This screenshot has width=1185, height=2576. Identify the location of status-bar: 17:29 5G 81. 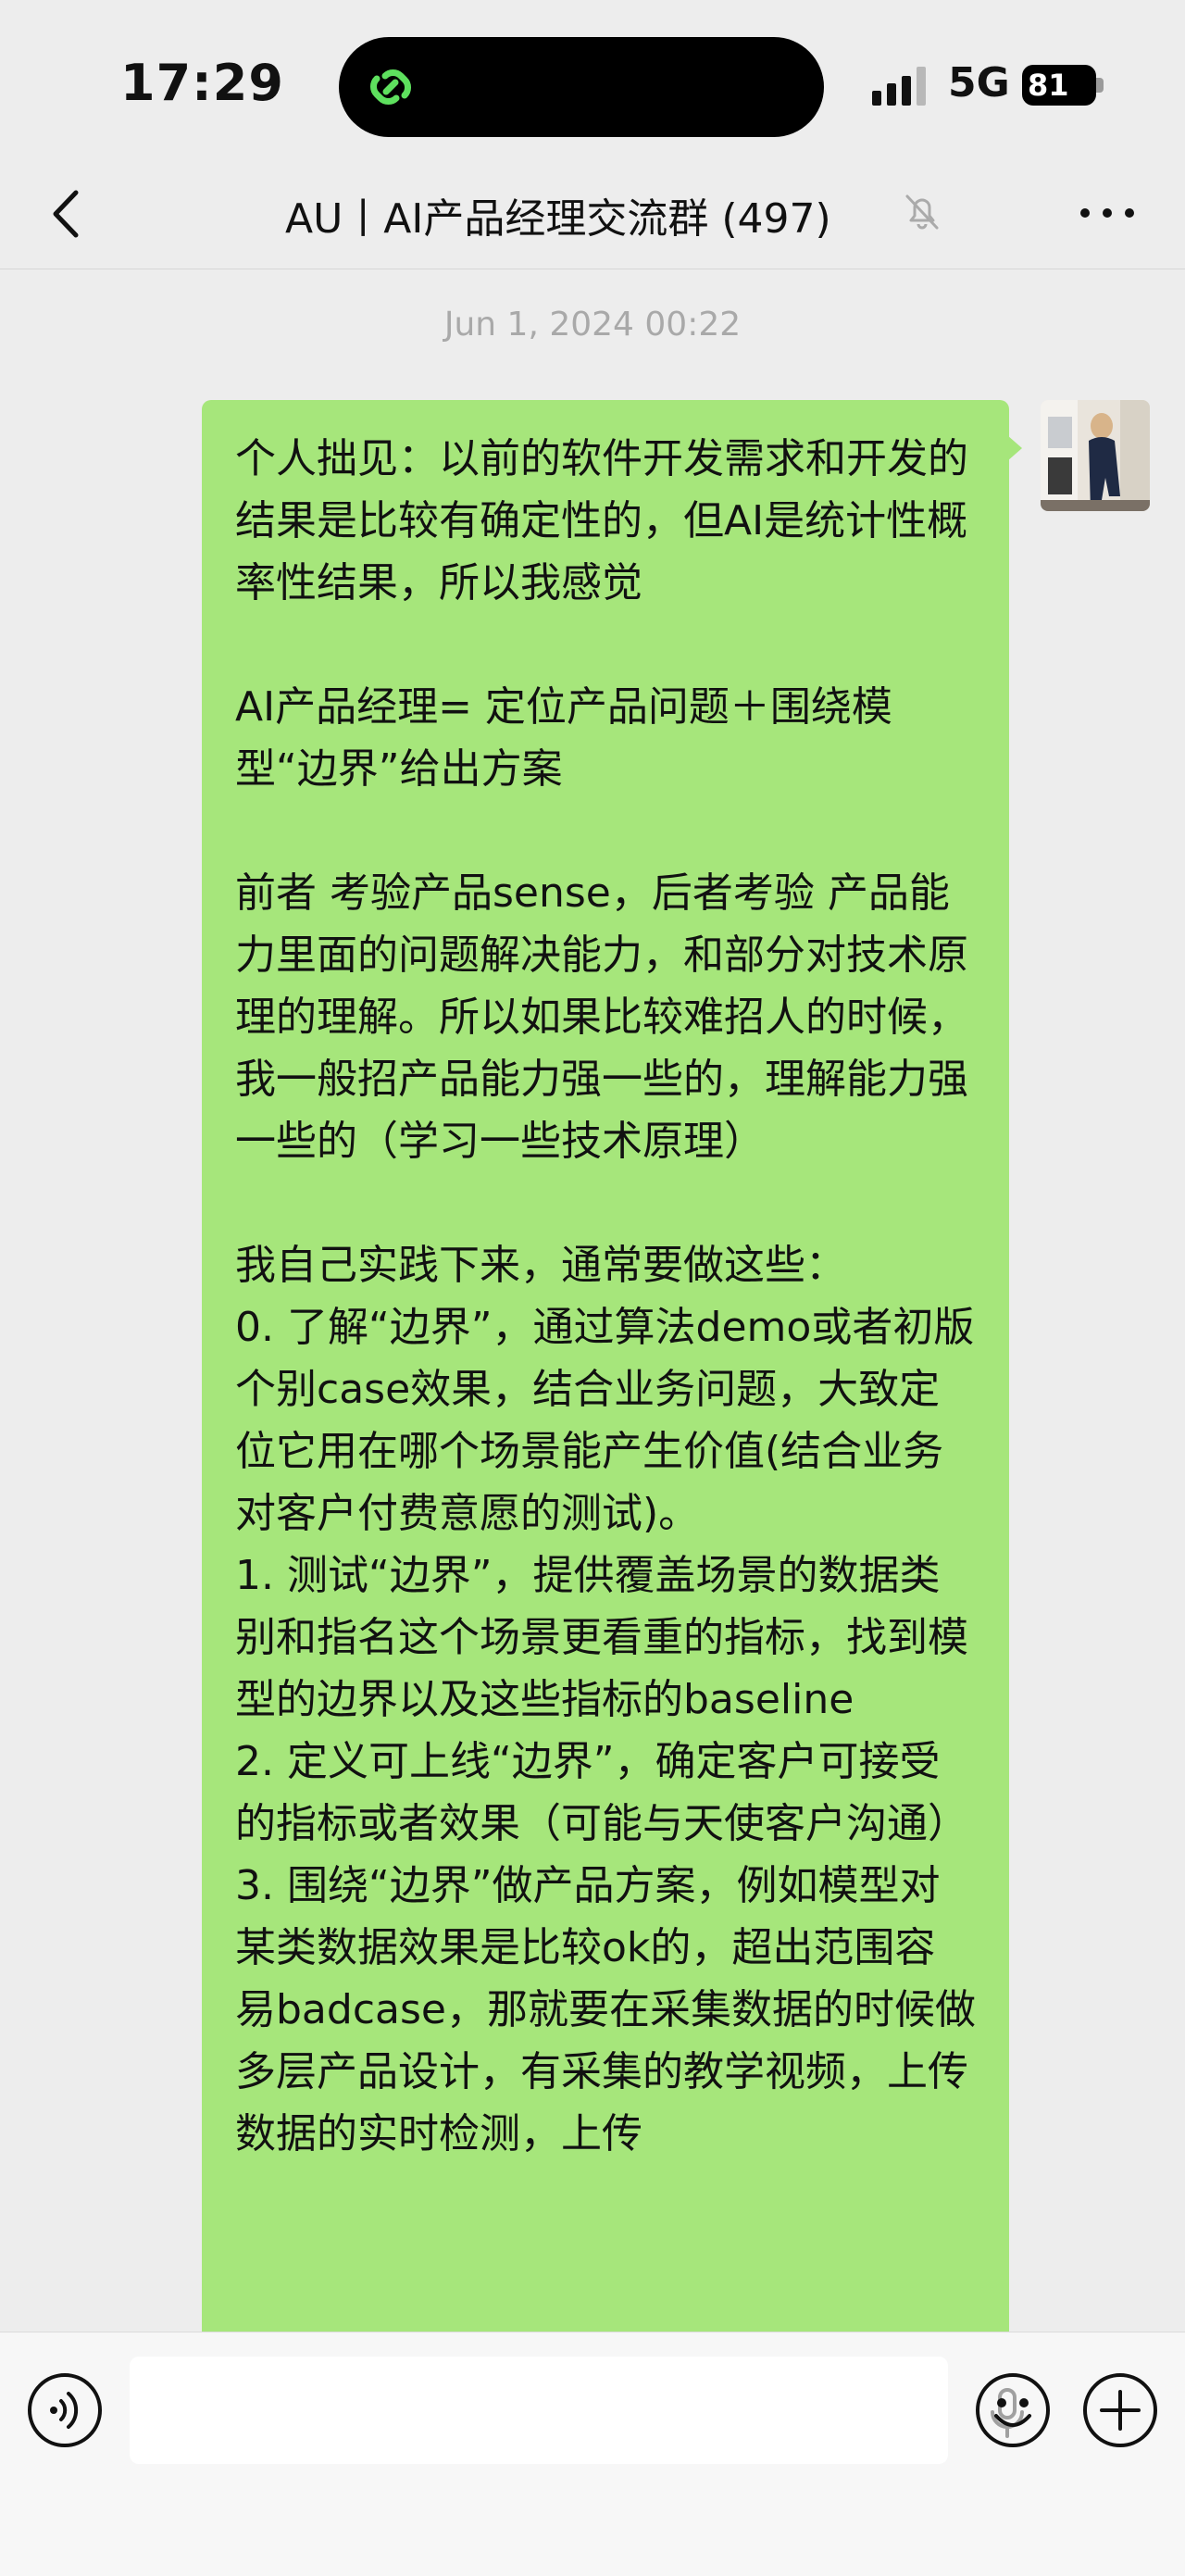
(592, 88).